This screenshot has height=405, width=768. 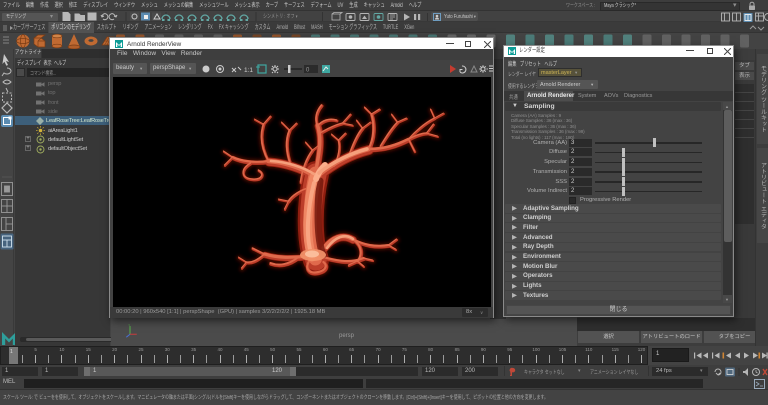 What do you see at coordinates (248, 70) in the screenshot?
I see `svg-text: 1:1` at bounding box center [248, 70].